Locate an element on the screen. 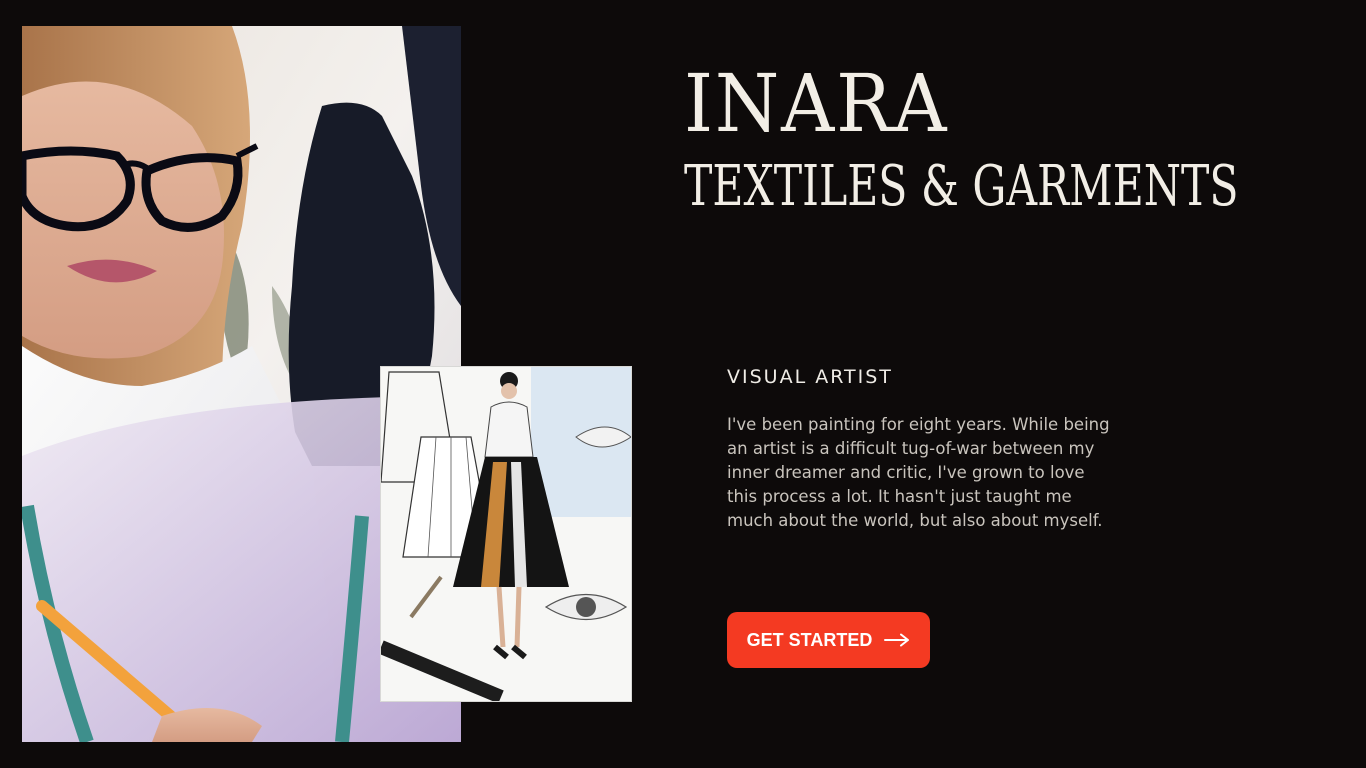  brand-title: INARA is located at coordinates (816, 103).